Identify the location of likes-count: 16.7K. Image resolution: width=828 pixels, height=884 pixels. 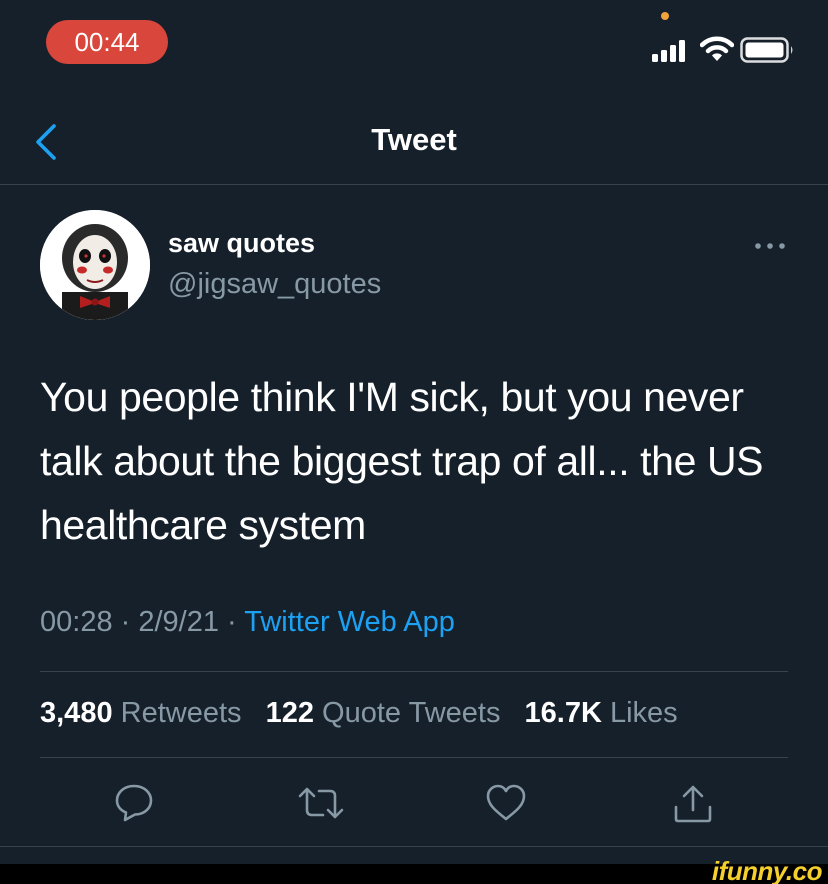
(563, 713).